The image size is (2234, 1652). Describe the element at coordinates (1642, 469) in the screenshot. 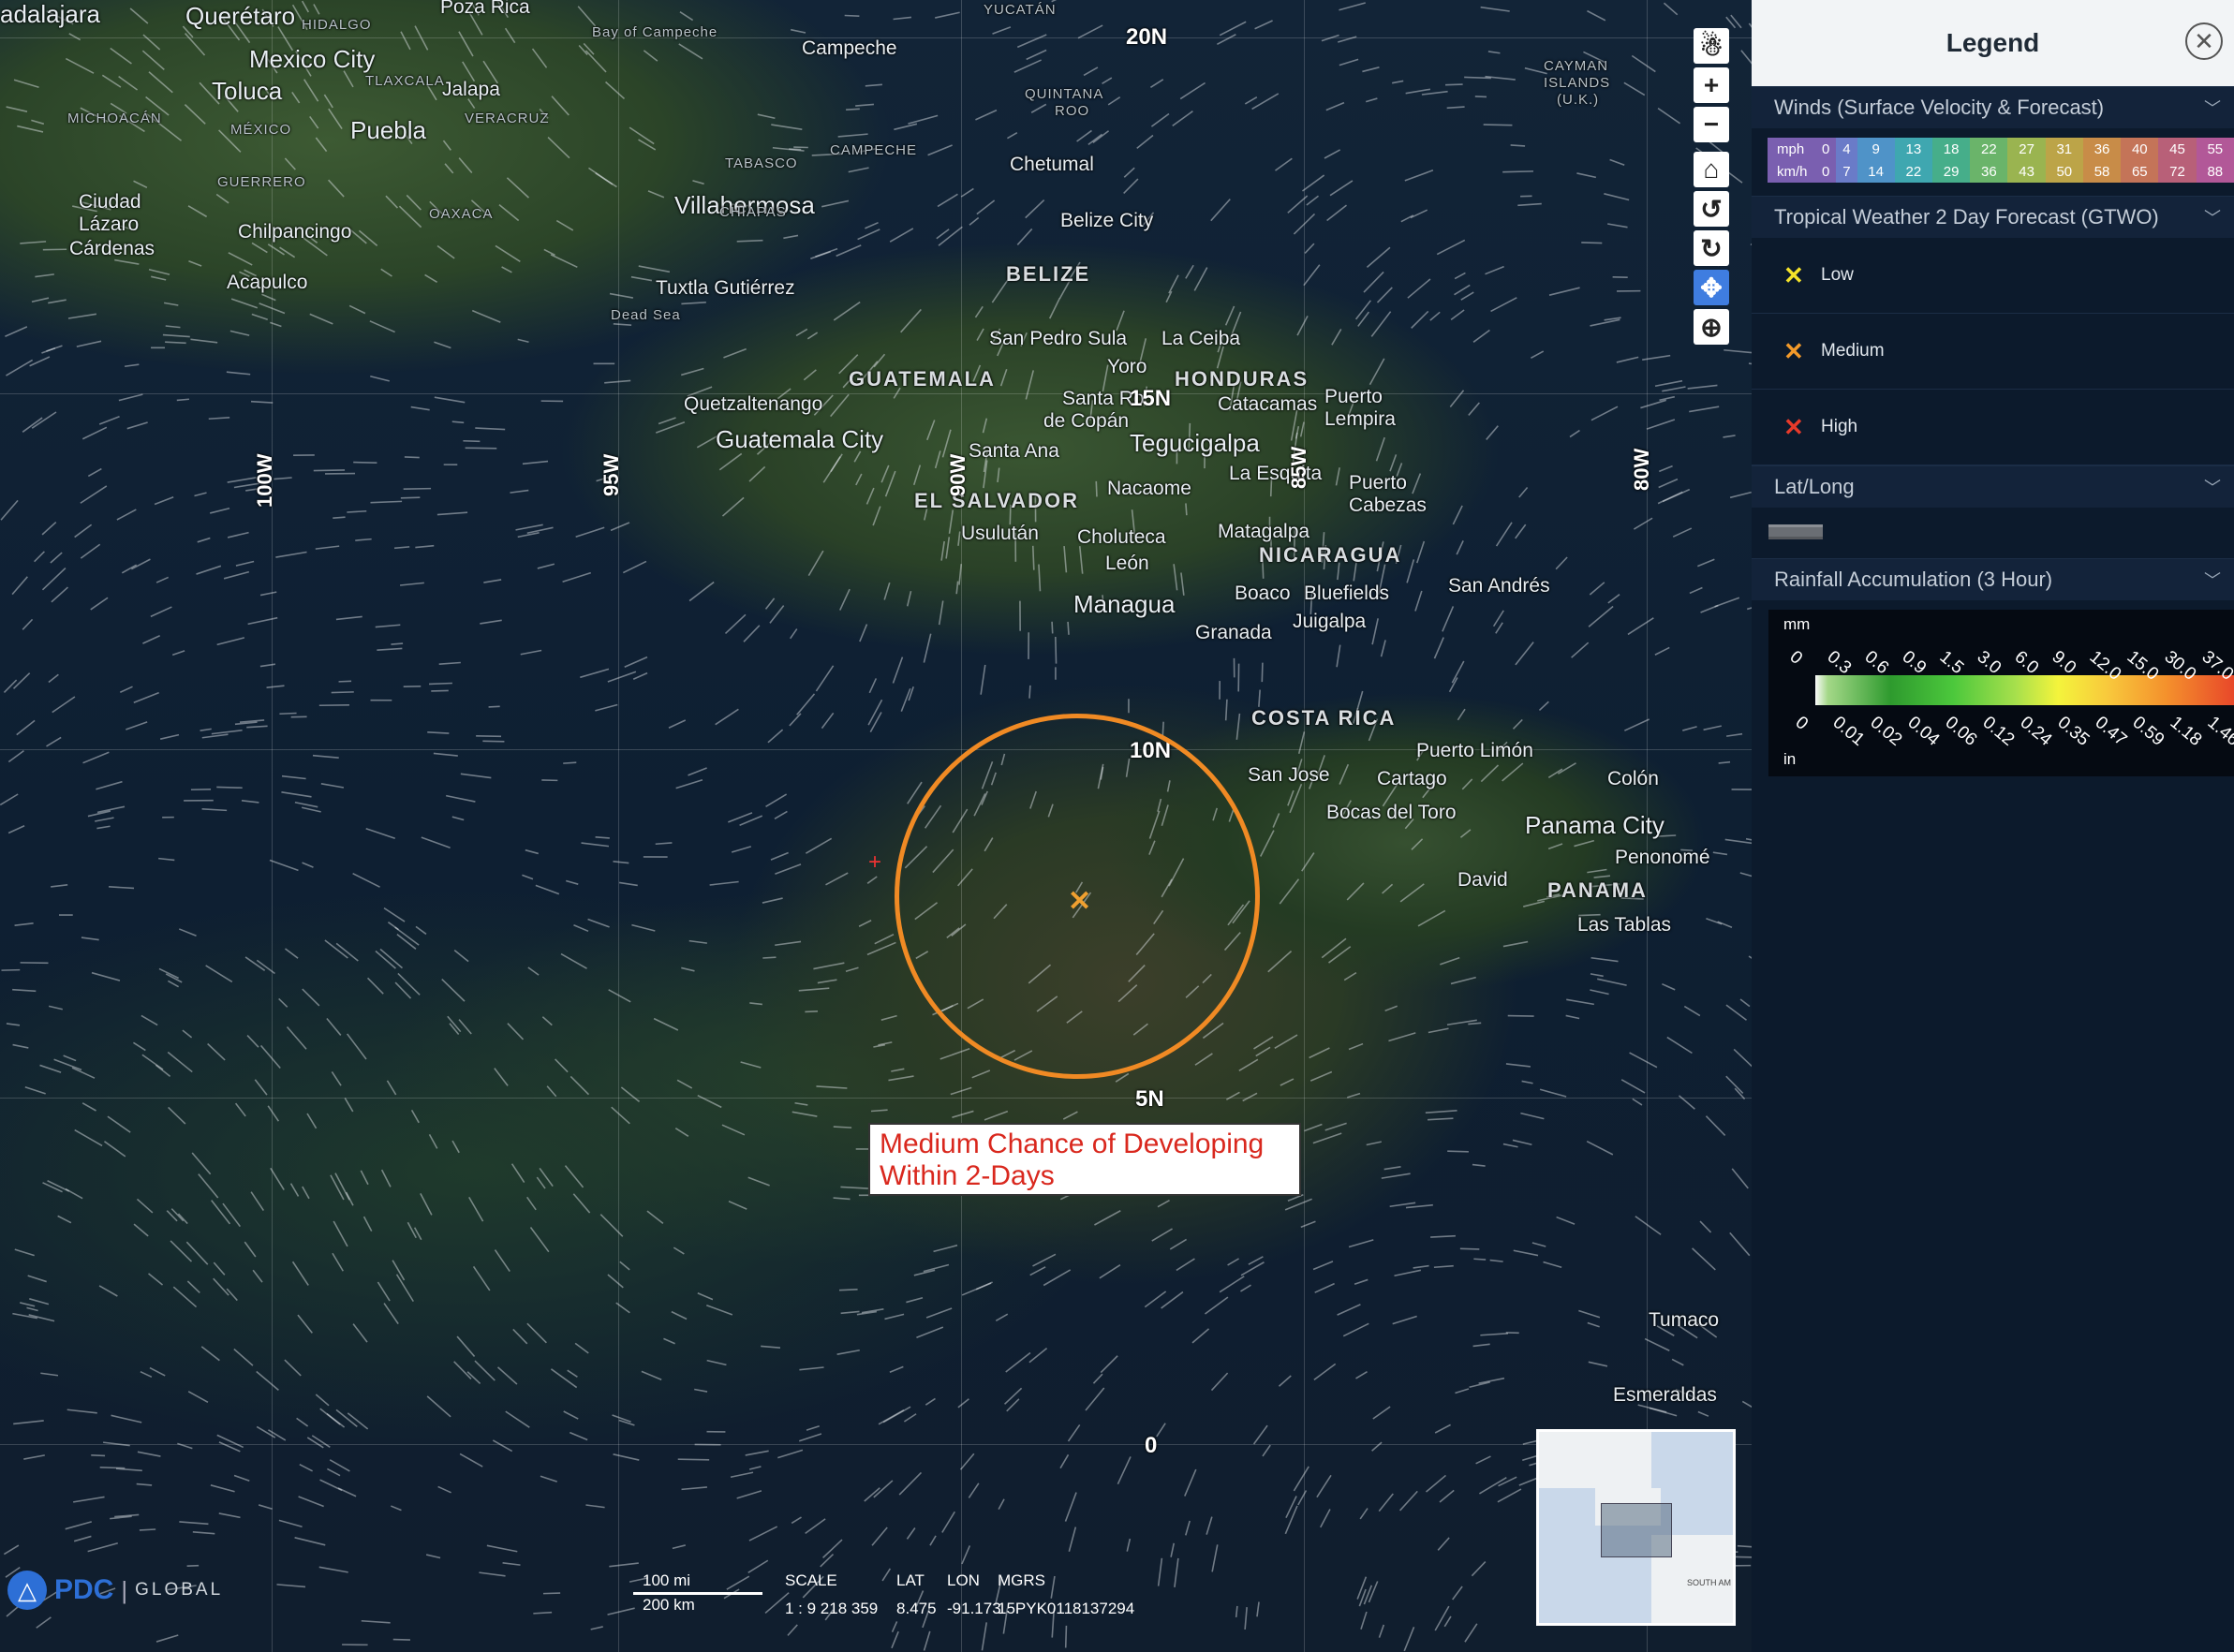

I see `longitude-label: 80W` at that location.